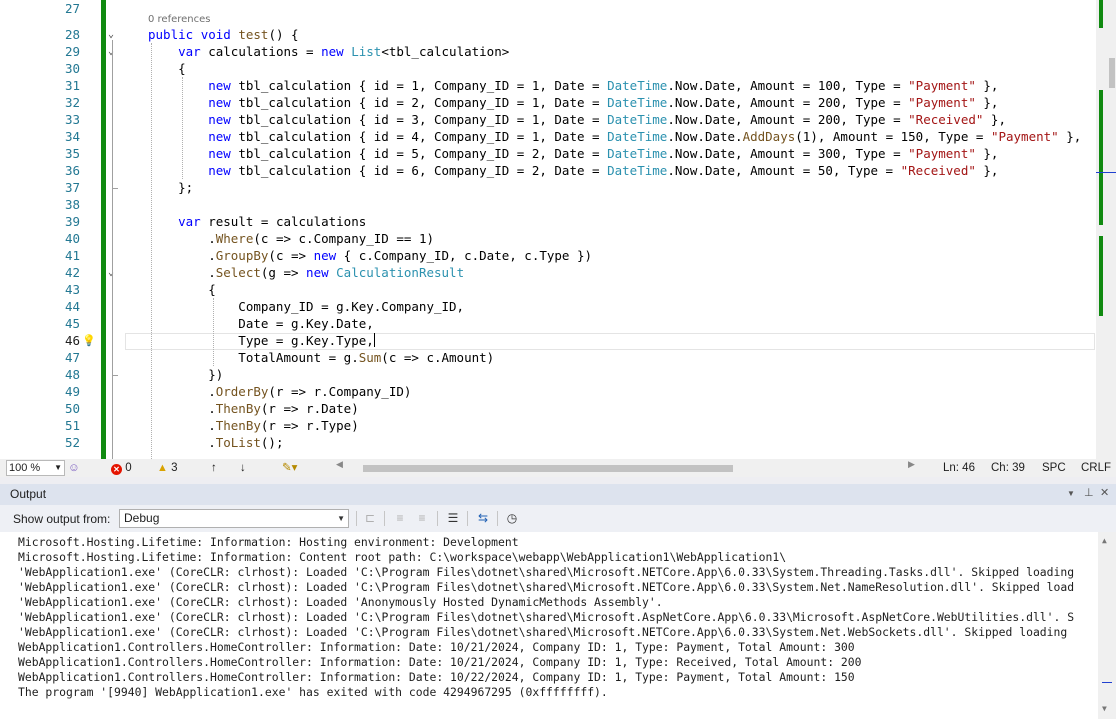 The height and width of the screenshot is (719, 1116). Describe the element at coordinates (261, 323) in the screenshot. I see `code-line-45: Date = g.Key.Date,` at that location.